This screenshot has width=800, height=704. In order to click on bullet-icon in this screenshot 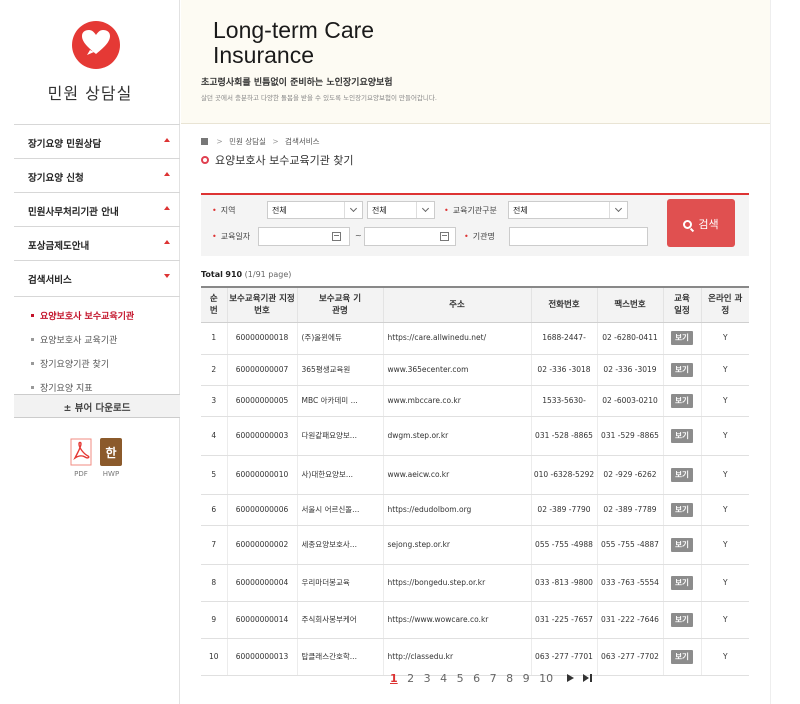, I will do `click(32, 363)`.